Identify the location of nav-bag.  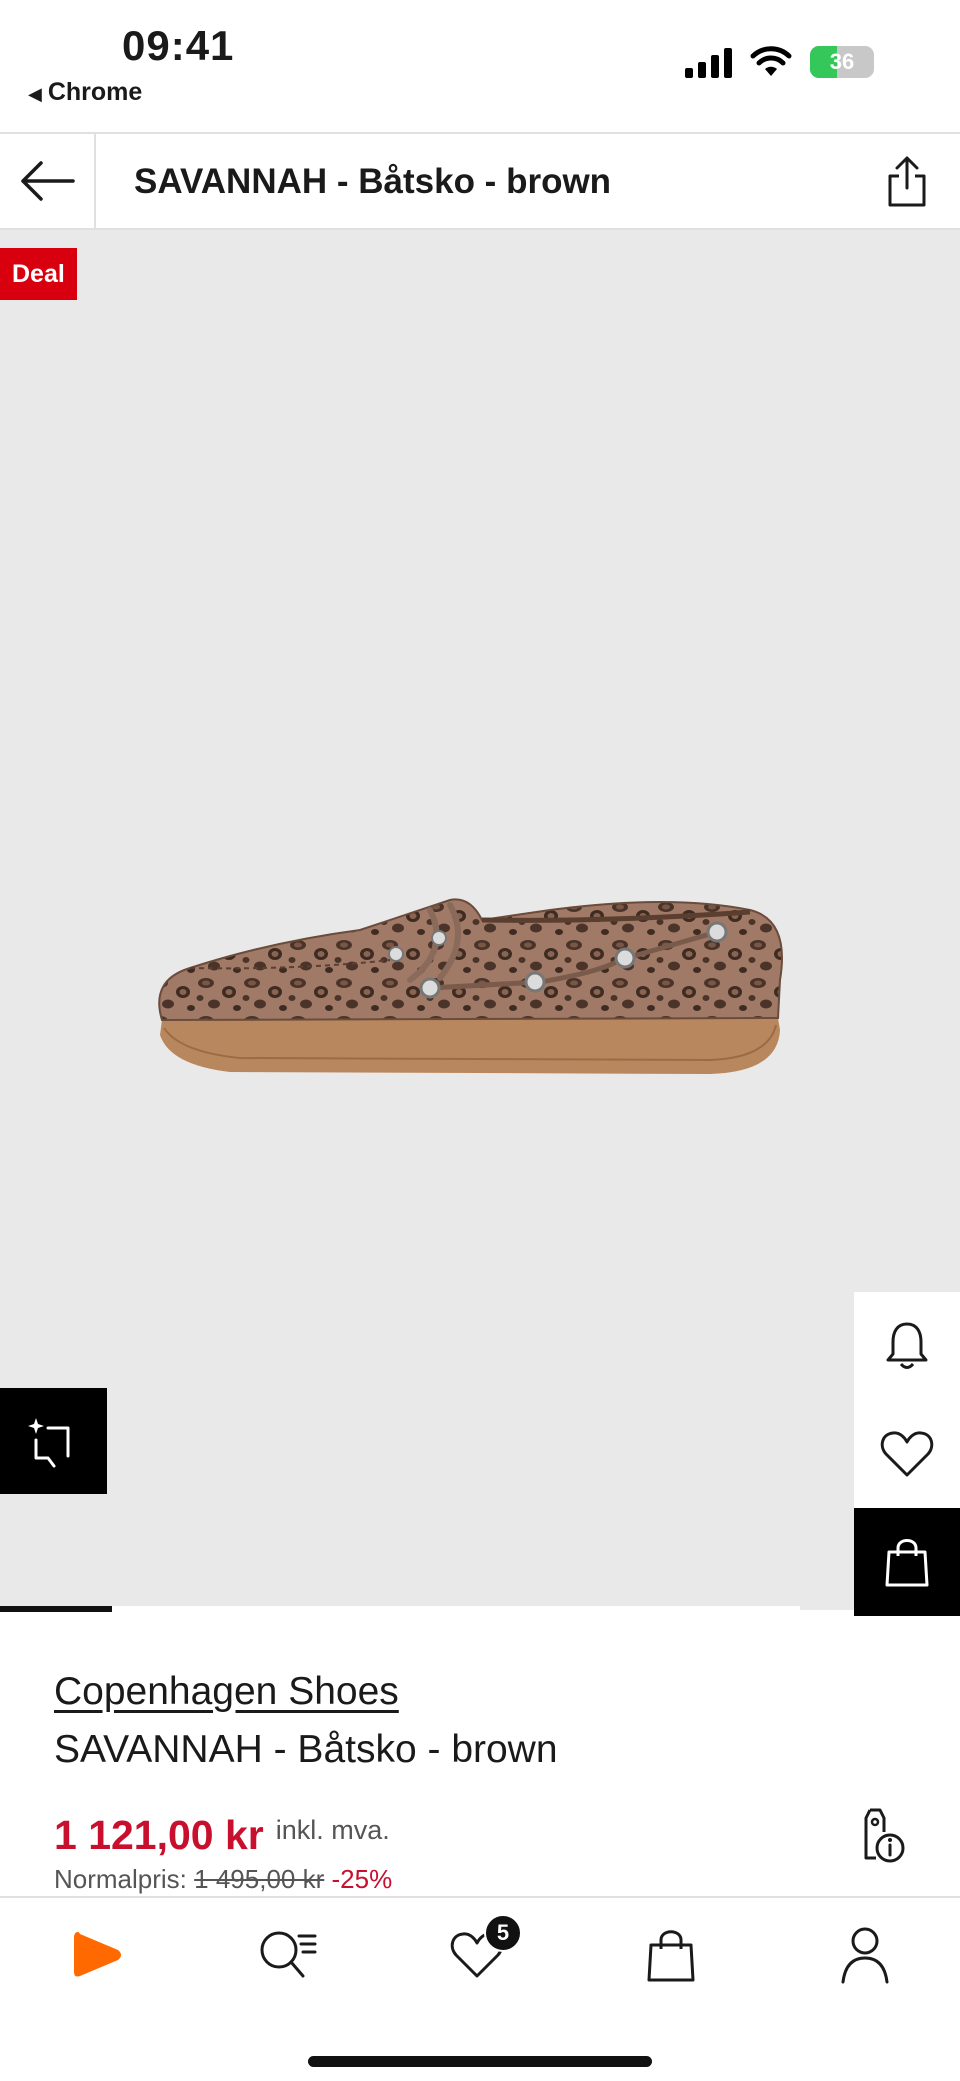
(671, 1955).